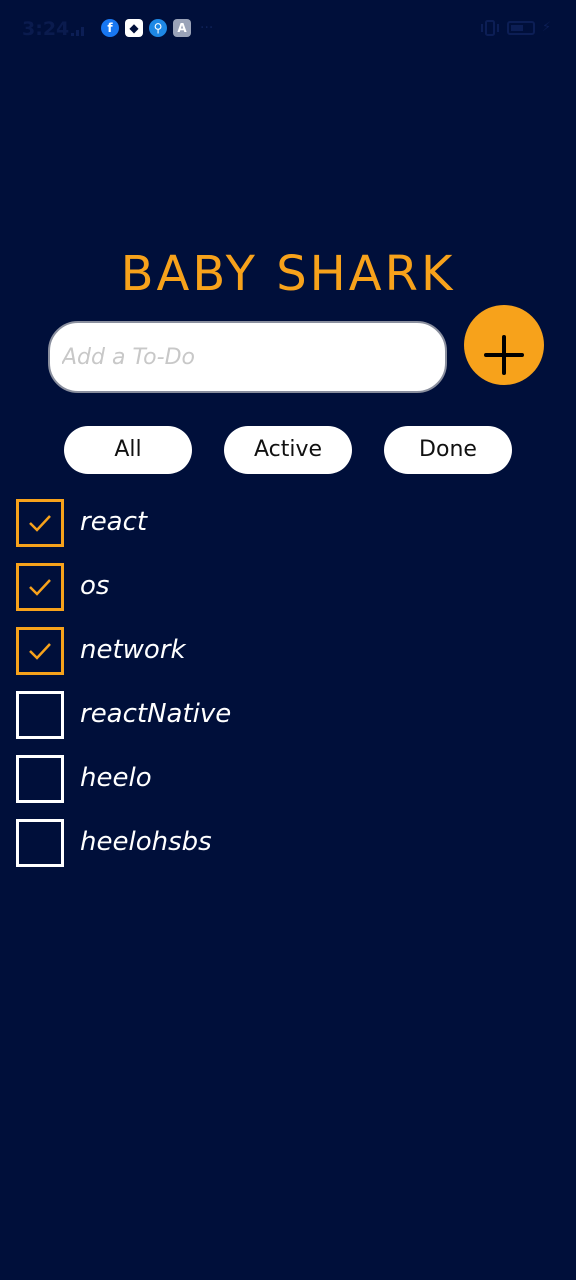 The width and height of the screenshot is (576, 1280). I want to click on todo-item: react, so click(286, 523).